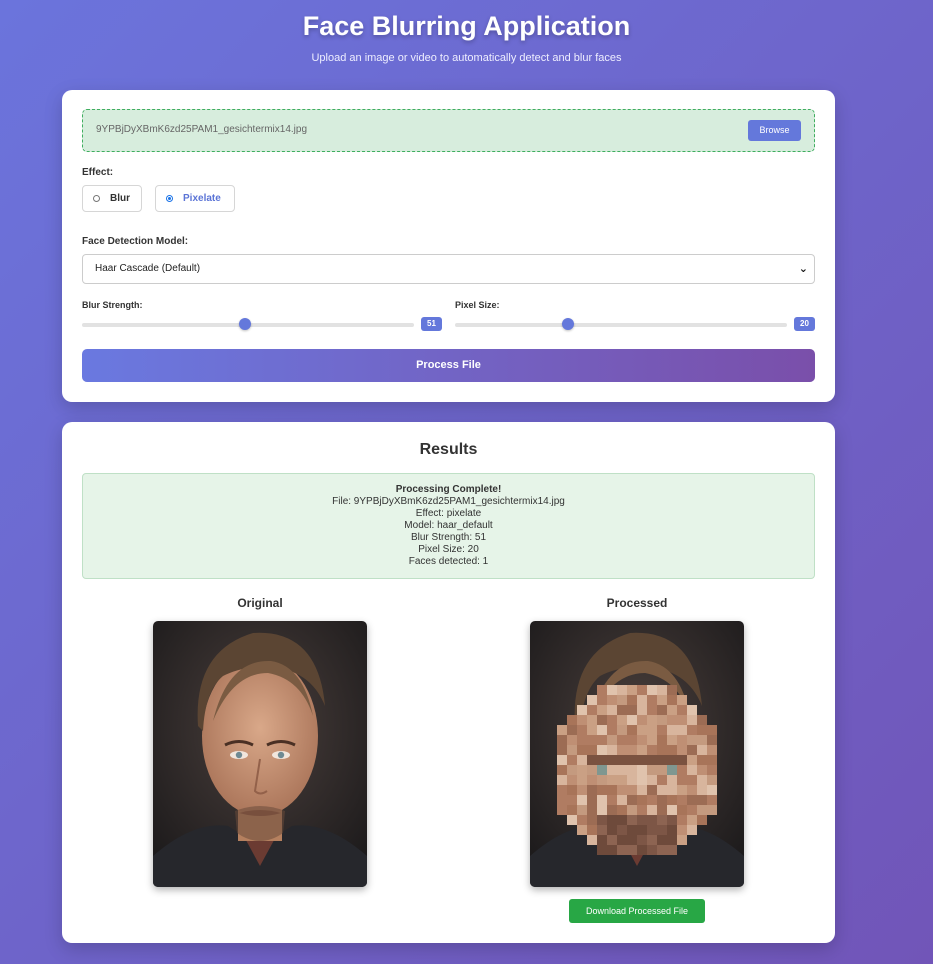 Image resolution: width=933 pixels, height=964 pixels. Describe the element at coordinates (96, 198) in the screenshot. I see `radio-unchecked-icon` at that location.